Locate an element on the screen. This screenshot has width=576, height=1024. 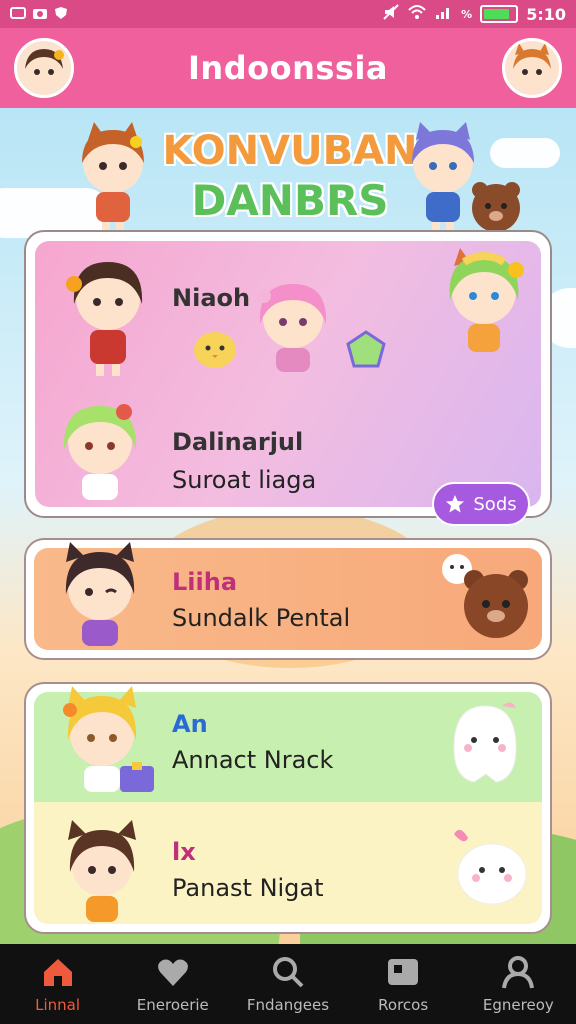
status-left-icons is located at coordinates (39, 14).